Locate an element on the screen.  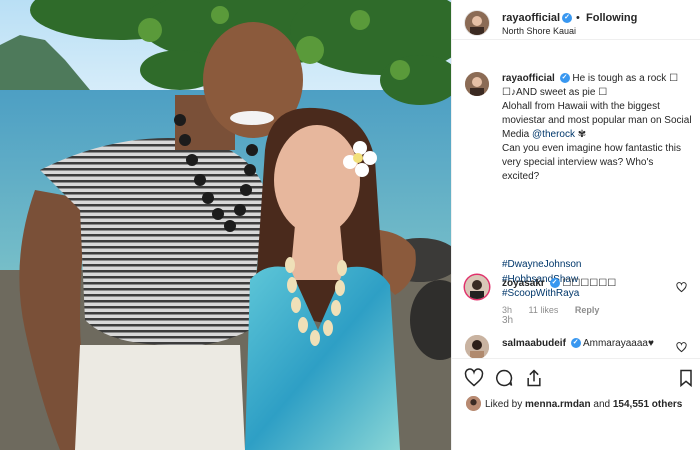
comment-likes: 11 likes is located at coordinates (544, 310).